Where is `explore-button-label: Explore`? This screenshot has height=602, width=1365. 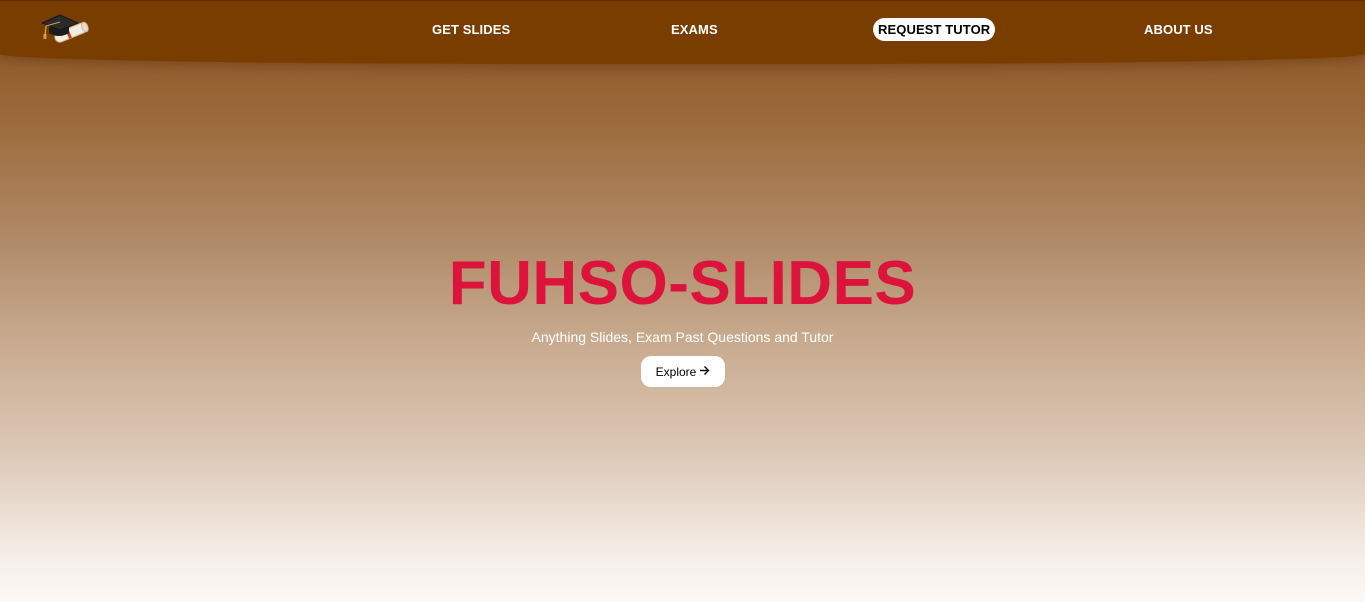
explore-button-label: Explore is located at coordinates (676, 371).